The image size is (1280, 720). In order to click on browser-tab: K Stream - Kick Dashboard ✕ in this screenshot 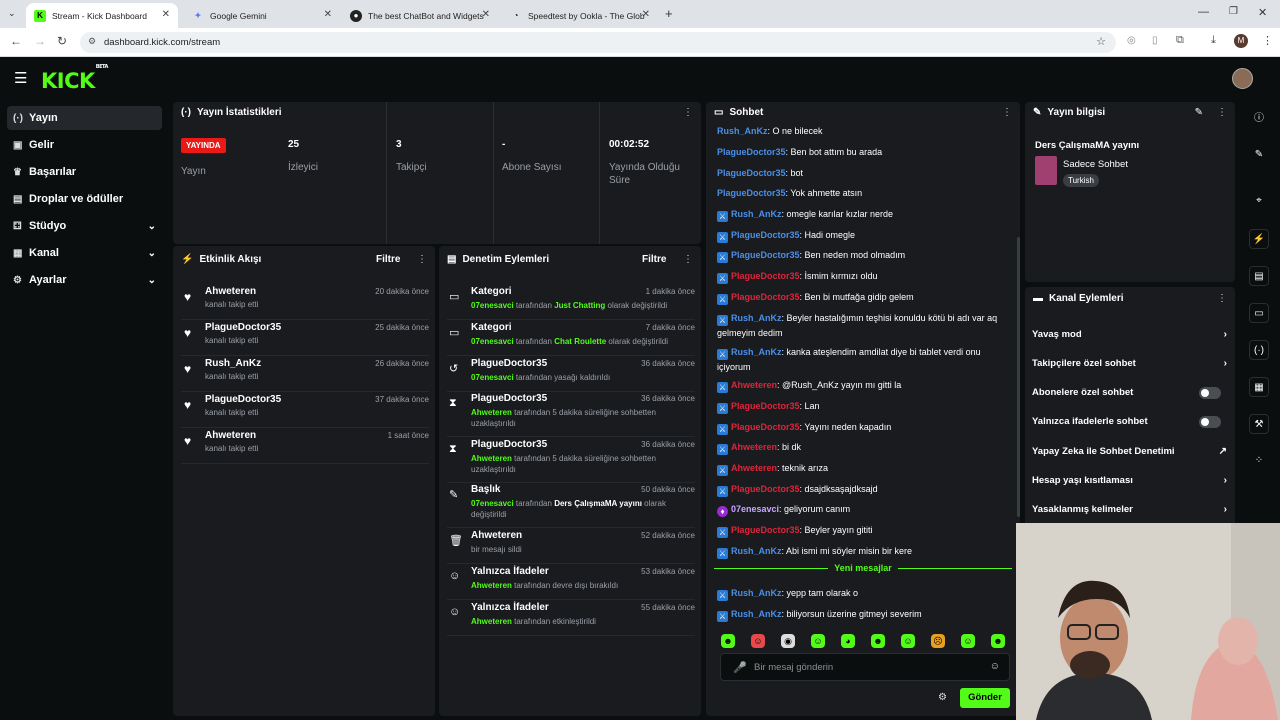, I will do `click(102, 15)`.